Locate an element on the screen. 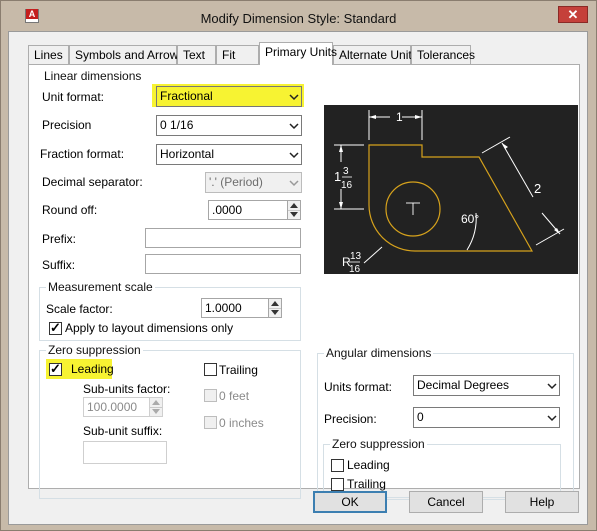 The height and width of the screenshot is (531, 597). title-bar: A Modify Dimension Style: Standard ✕ is located at coordinates (298, 16).